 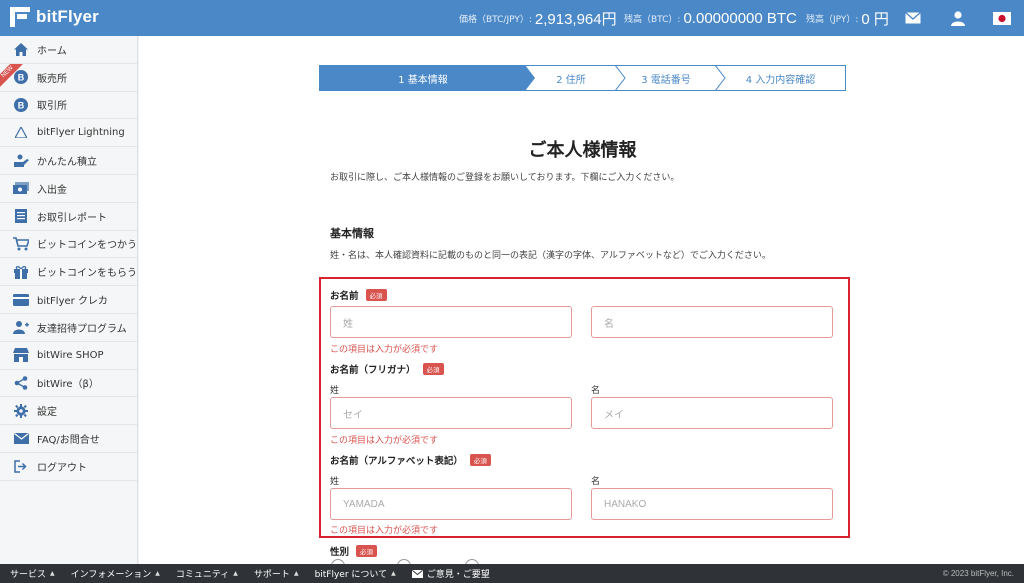 I want to click on alpha-first-label: 名, so click(x=596, y=482).